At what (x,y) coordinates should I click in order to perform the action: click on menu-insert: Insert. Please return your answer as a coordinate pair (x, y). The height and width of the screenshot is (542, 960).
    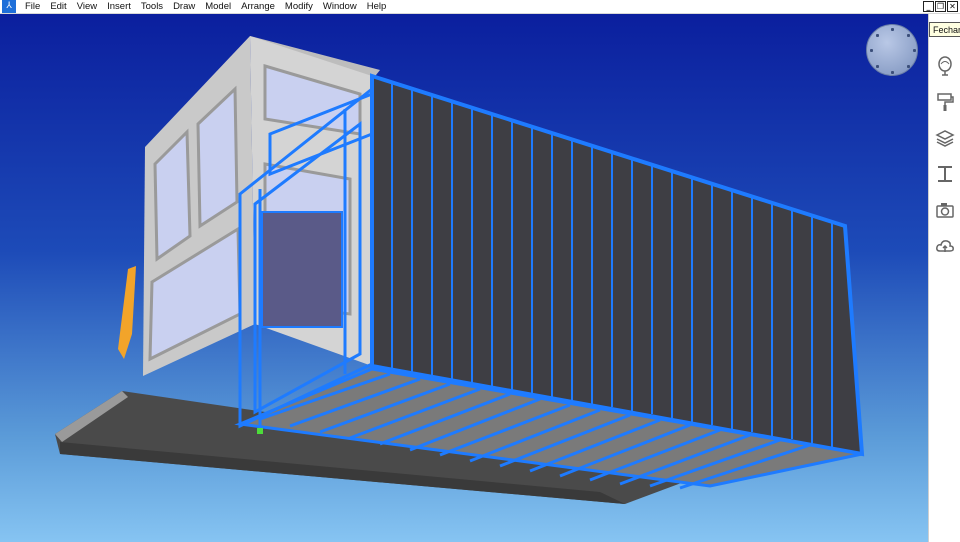
    Looking at the image, I should click on (119, 7).